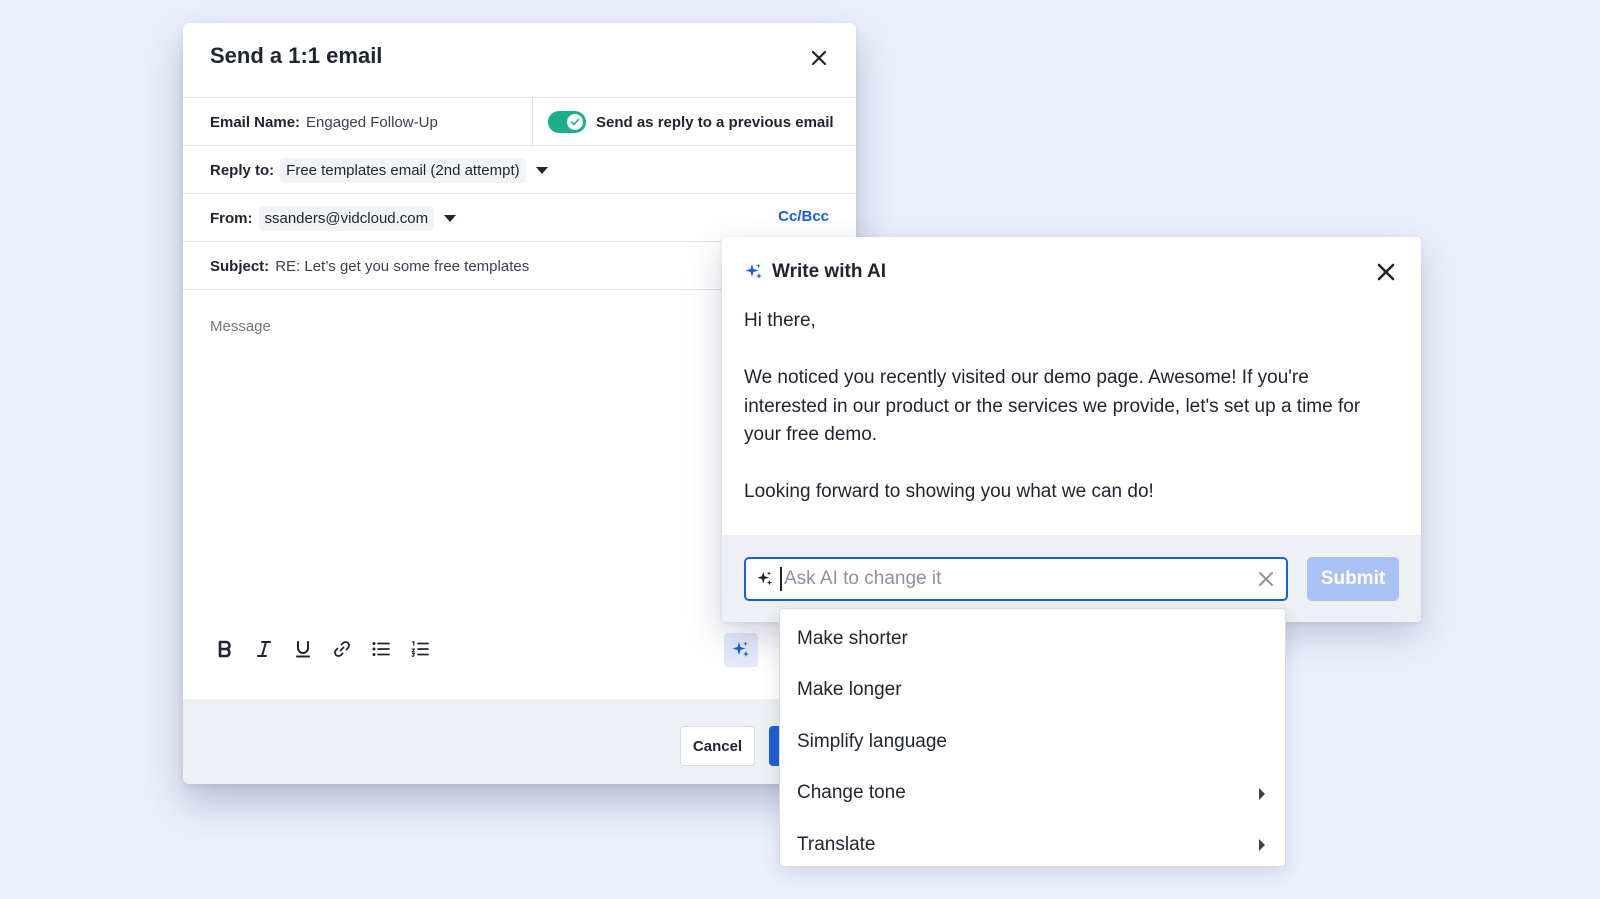 This screenshot has width=1600, height=899. I want to click on bold-button, so click(225, 649).